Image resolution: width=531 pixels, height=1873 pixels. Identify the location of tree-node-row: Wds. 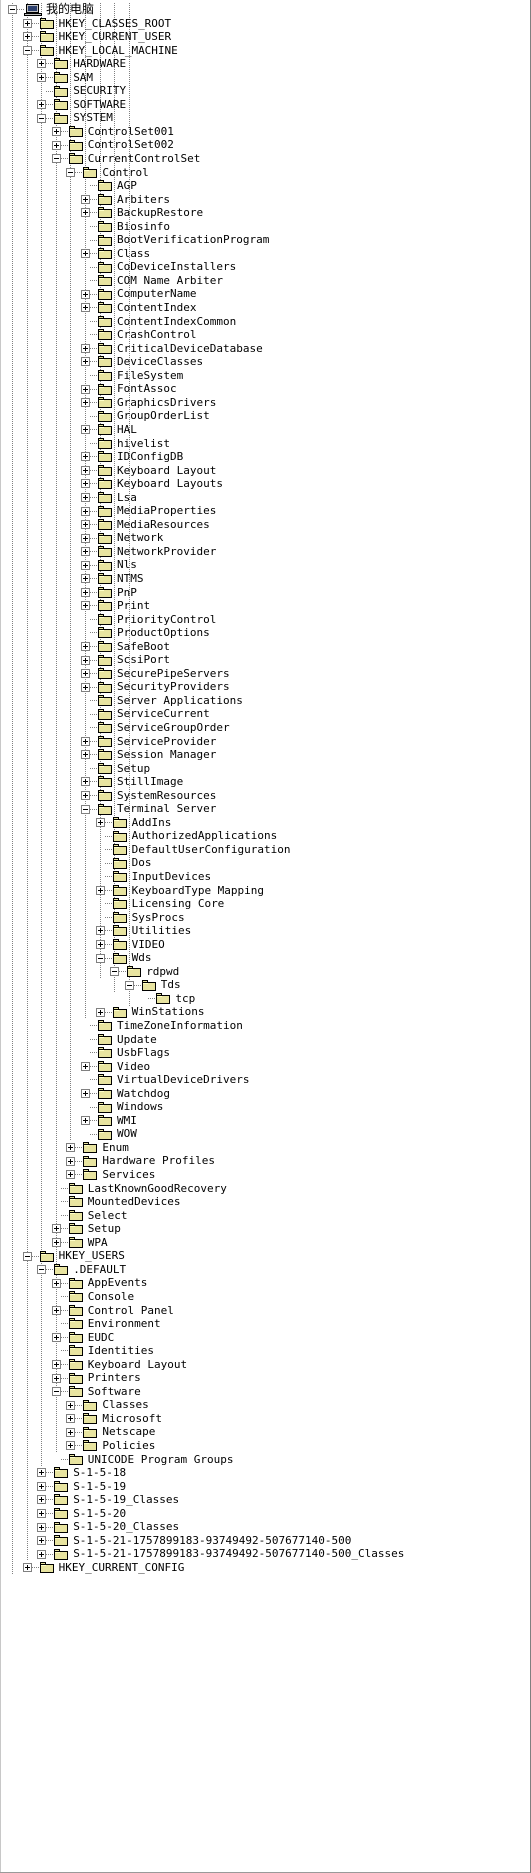
(265, 958).